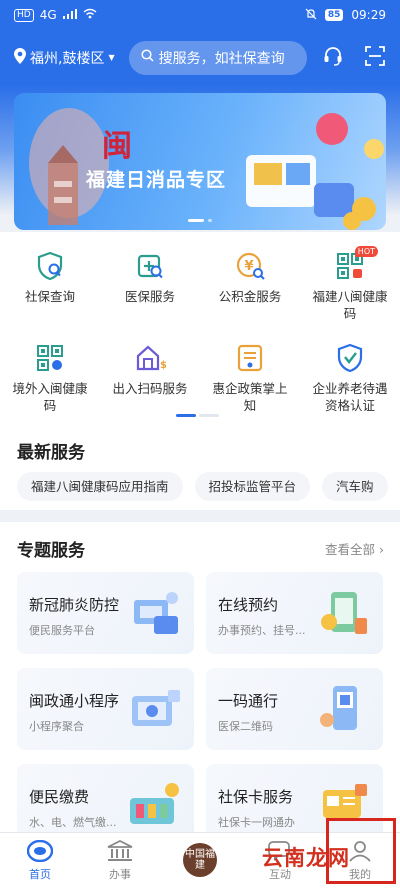 The image size is (400, 888). I want to click on enterprise-policy-icon, so click(250, 358).